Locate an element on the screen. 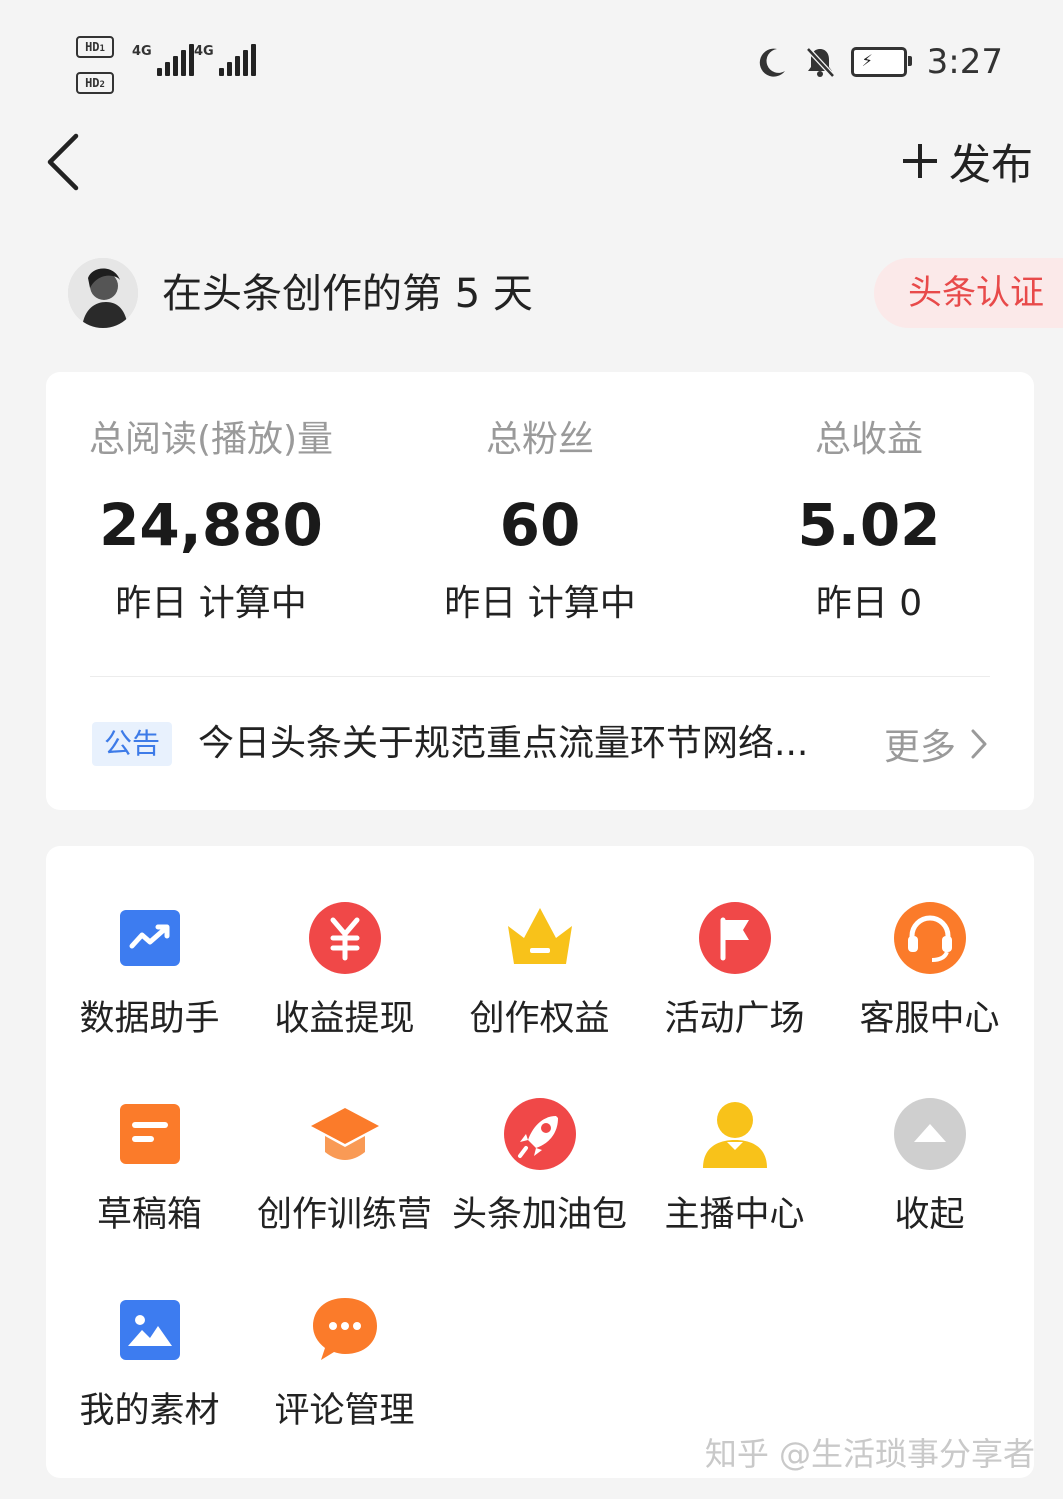  image-icon is located at coordinates (150, 1330).